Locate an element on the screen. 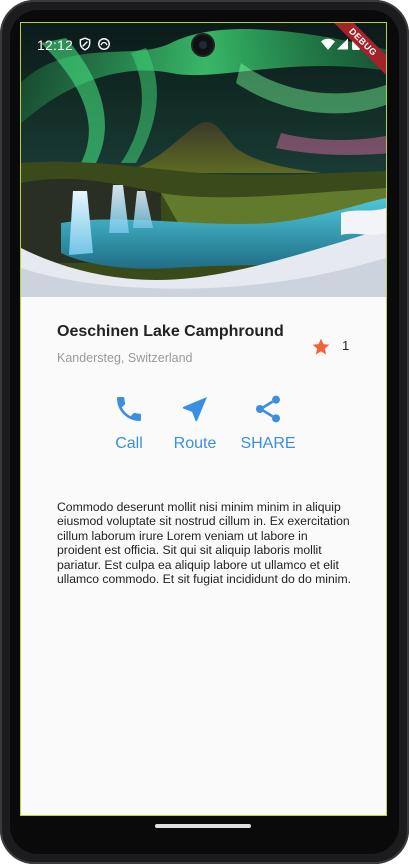 Image resolution: width=409 pixels, height=864 pixels. status-bar: 12:12 is located at coordinates (203, 45).